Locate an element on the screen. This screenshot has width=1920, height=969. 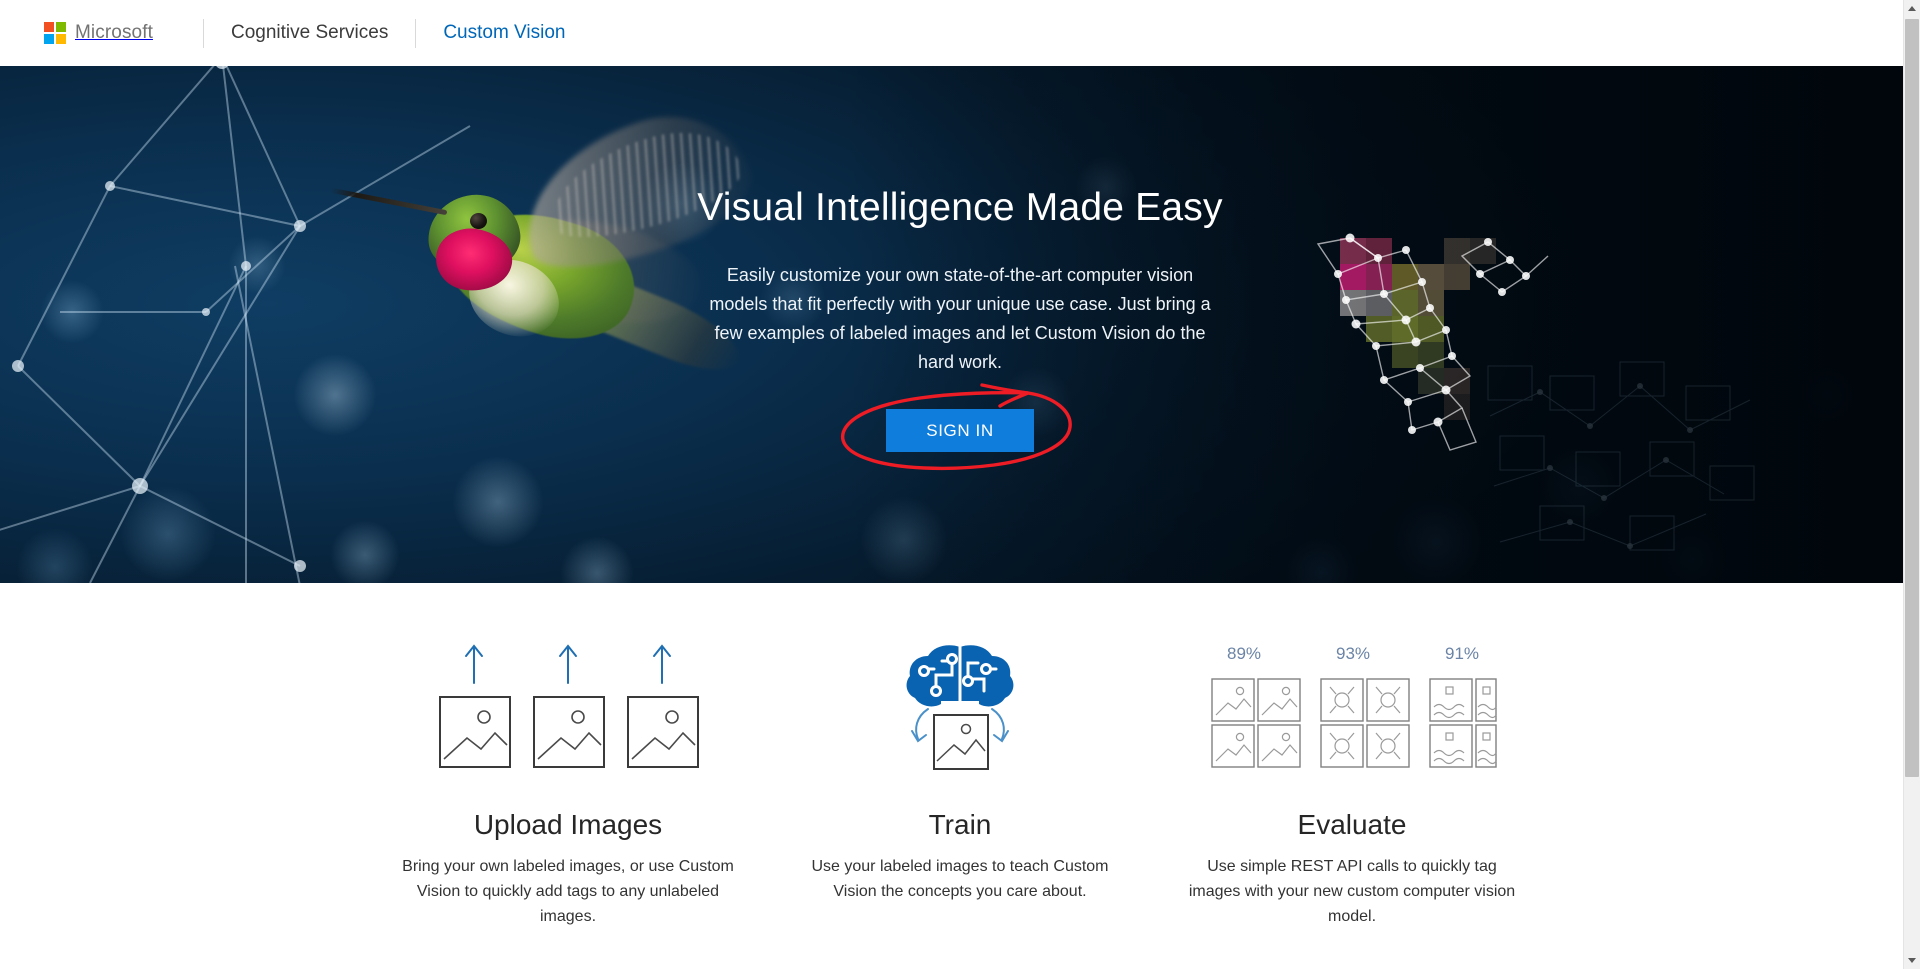
feature-title: Evaluate is located at coordinates (1352, 824).